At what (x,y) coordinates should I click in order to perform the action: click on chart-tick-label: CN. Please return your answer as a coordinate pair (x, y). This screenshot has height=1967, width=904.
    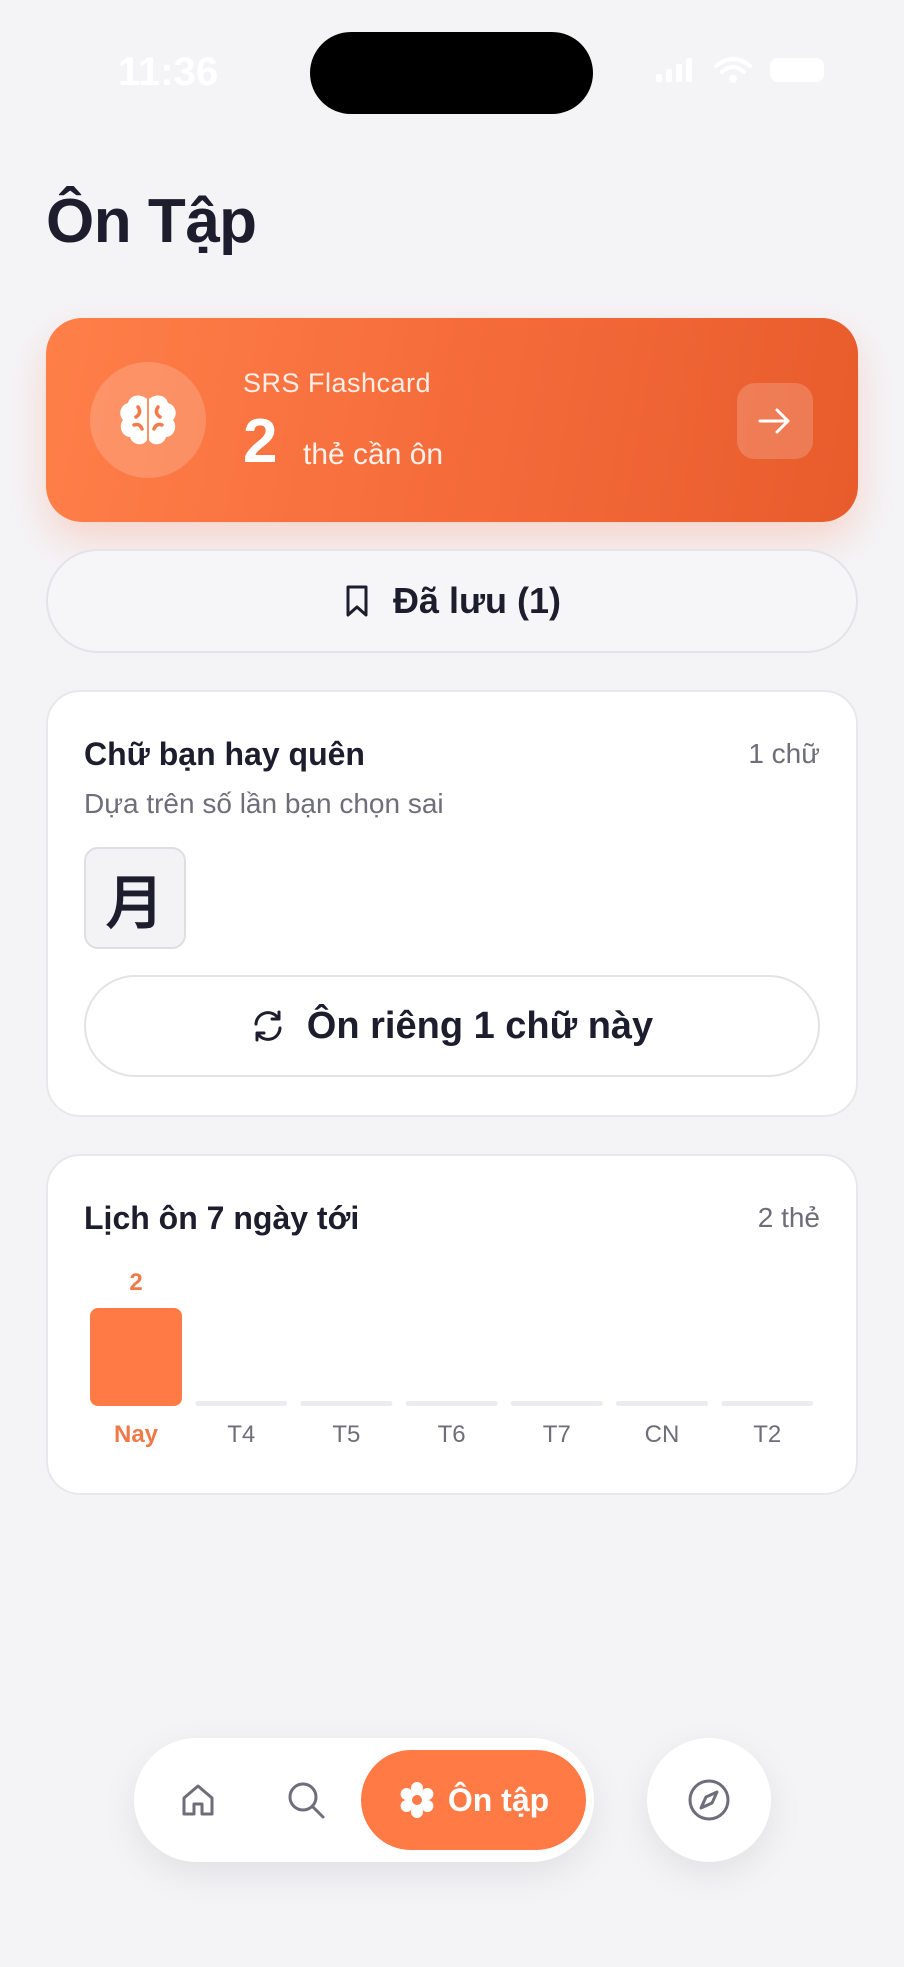
    Looking at the image, I should click on (662, 1434).